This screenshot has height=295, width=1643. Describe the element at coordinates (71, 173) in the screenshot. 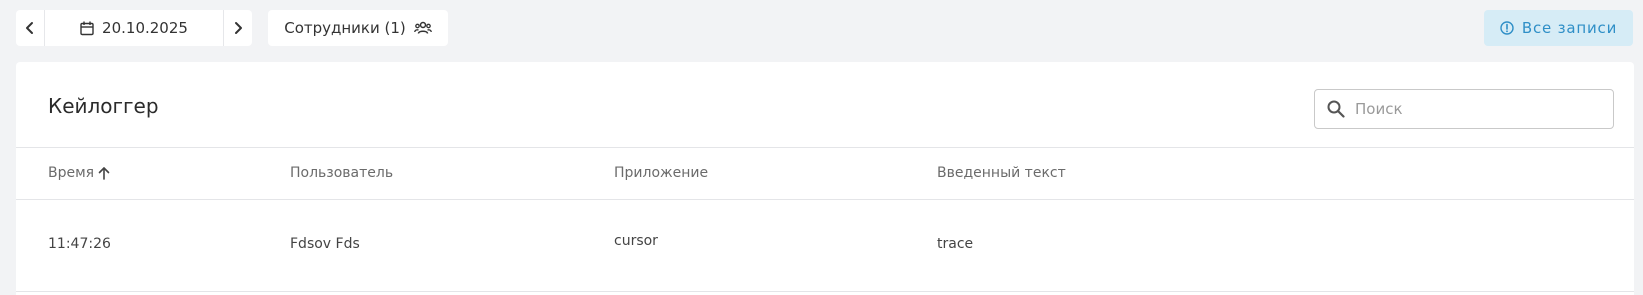

I see `column-label: Время` at that location.